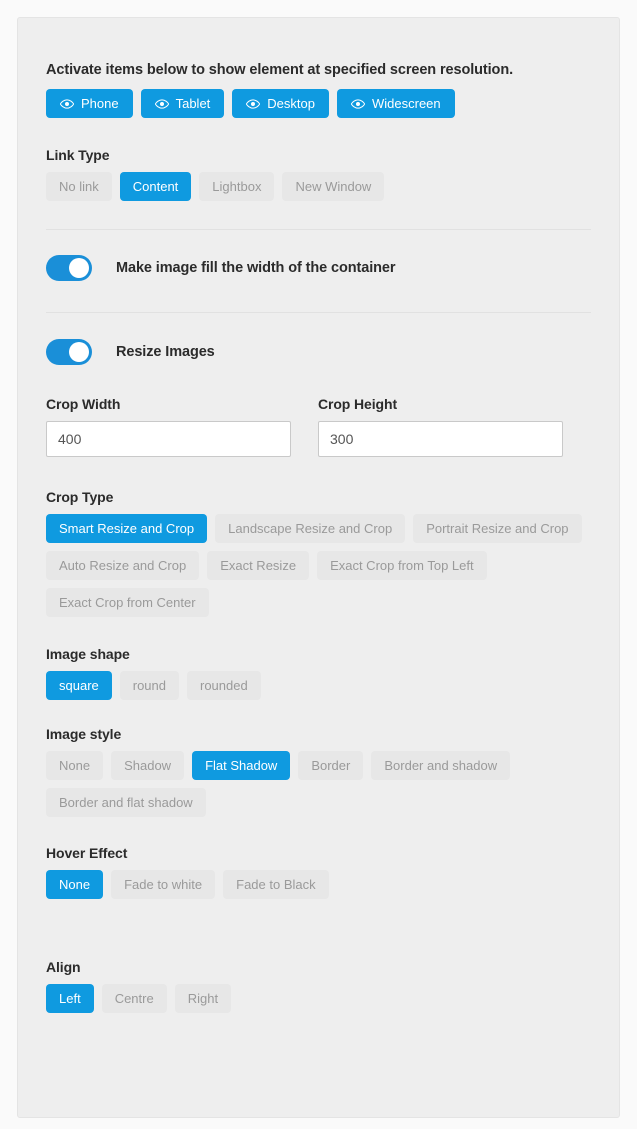  I want to click on device-toggle-phone: Phone, so click(89, 103).